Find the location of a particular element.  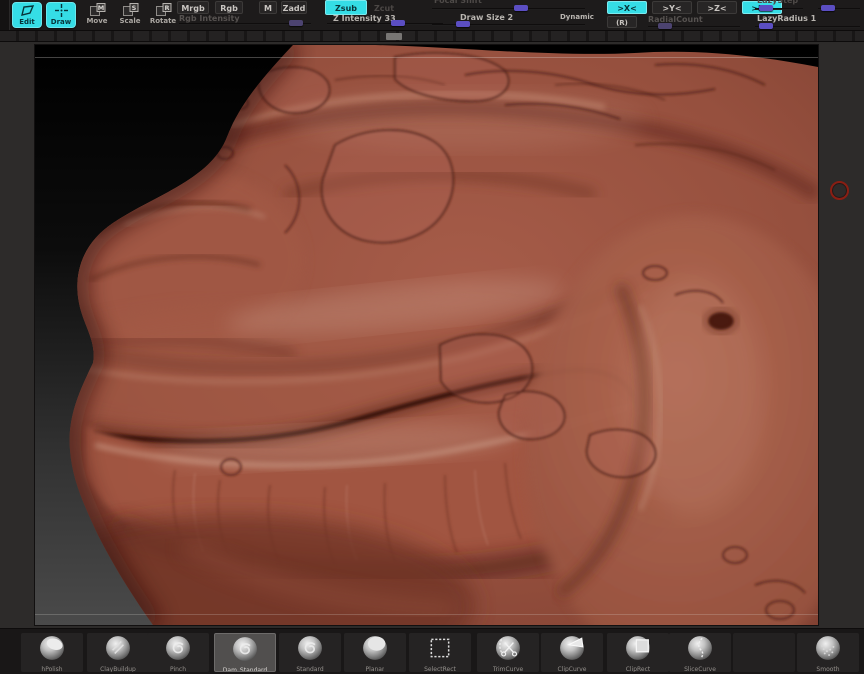

brush-label: Pinch is located at coordinates (178, 669).